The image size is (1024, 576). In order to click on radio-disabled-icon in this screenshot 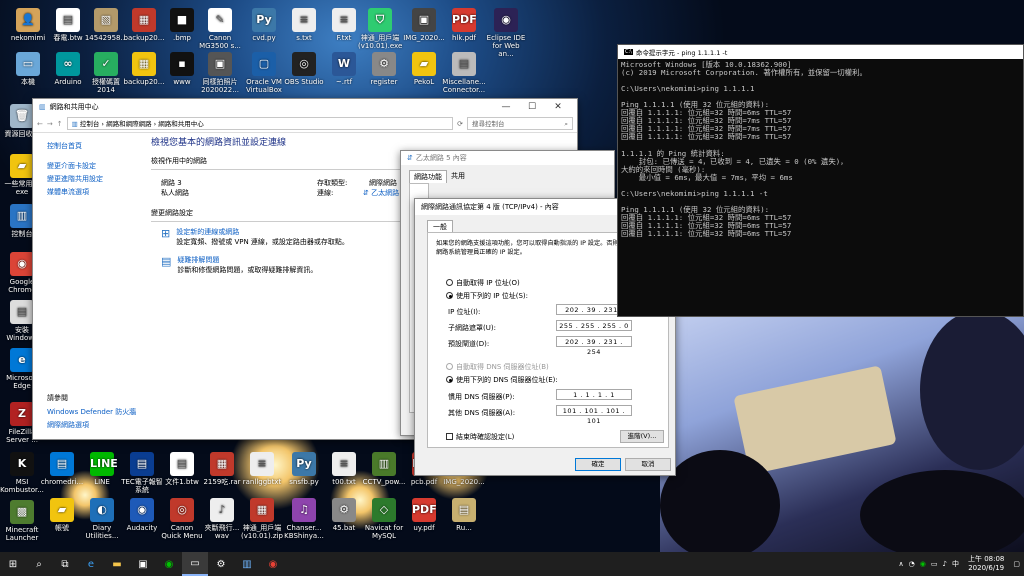, I will do `click(449, 366)`.